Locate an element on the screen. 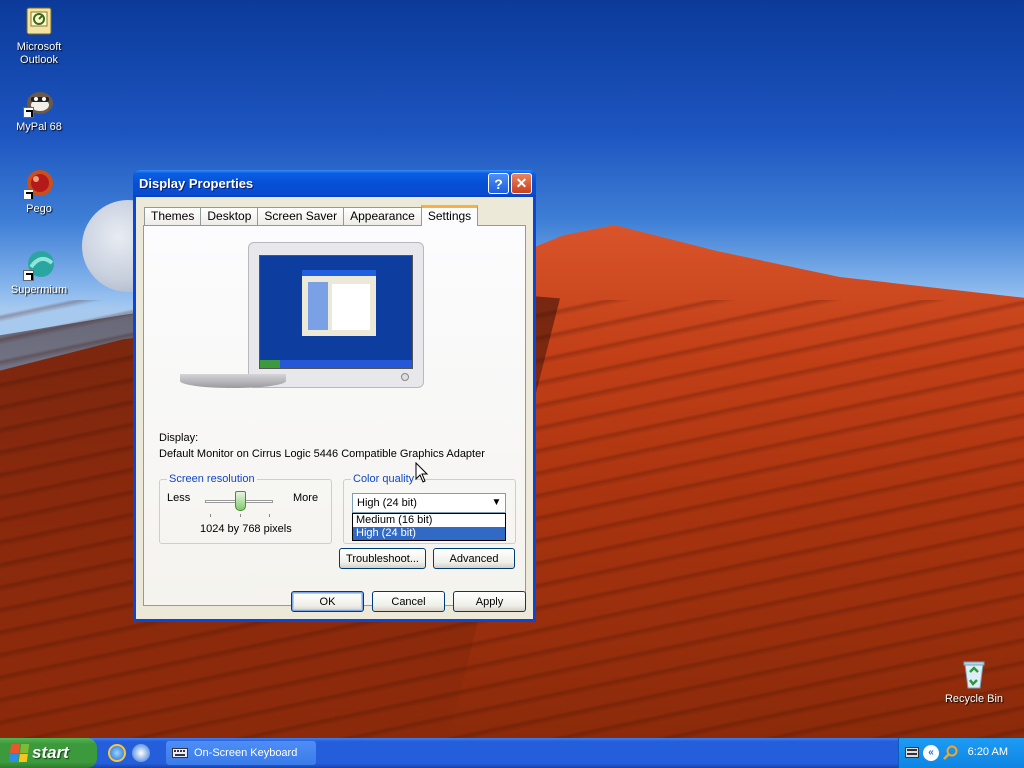  desktop-icon-outlook: Microsoft Outlook is located at coordinates (39, 36).